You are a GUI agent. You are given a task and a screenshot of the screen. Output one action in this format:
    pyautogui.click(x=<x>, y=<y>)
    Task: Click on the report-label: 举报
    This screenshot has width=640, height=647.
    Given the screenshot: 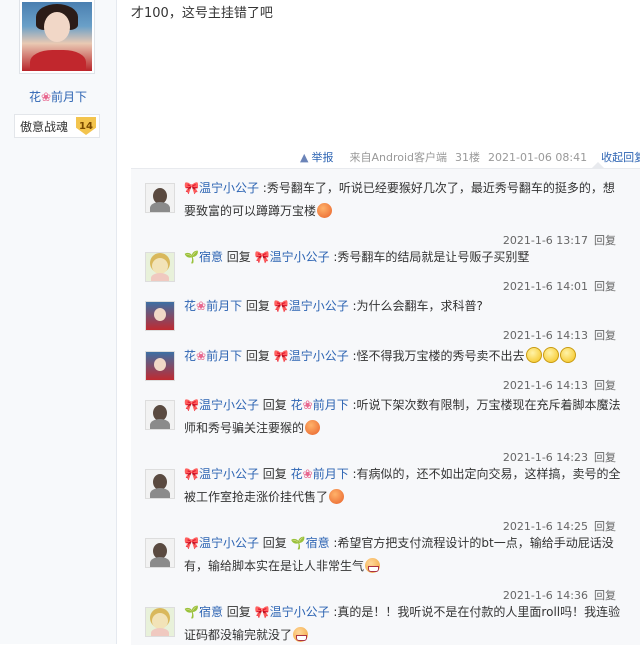 What is the action you would take?
    pyautogui.click(x=322, y=157)
    